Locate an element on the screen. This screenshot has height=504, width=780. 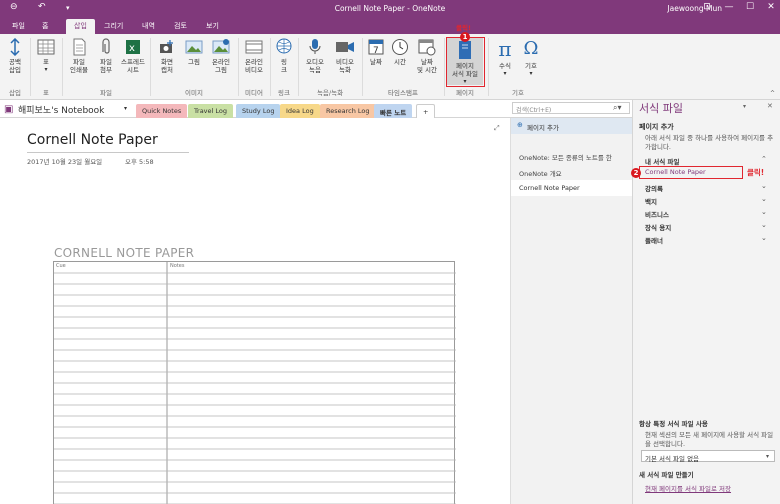
picture-label: 그림 is located at coordinates (194, 62).